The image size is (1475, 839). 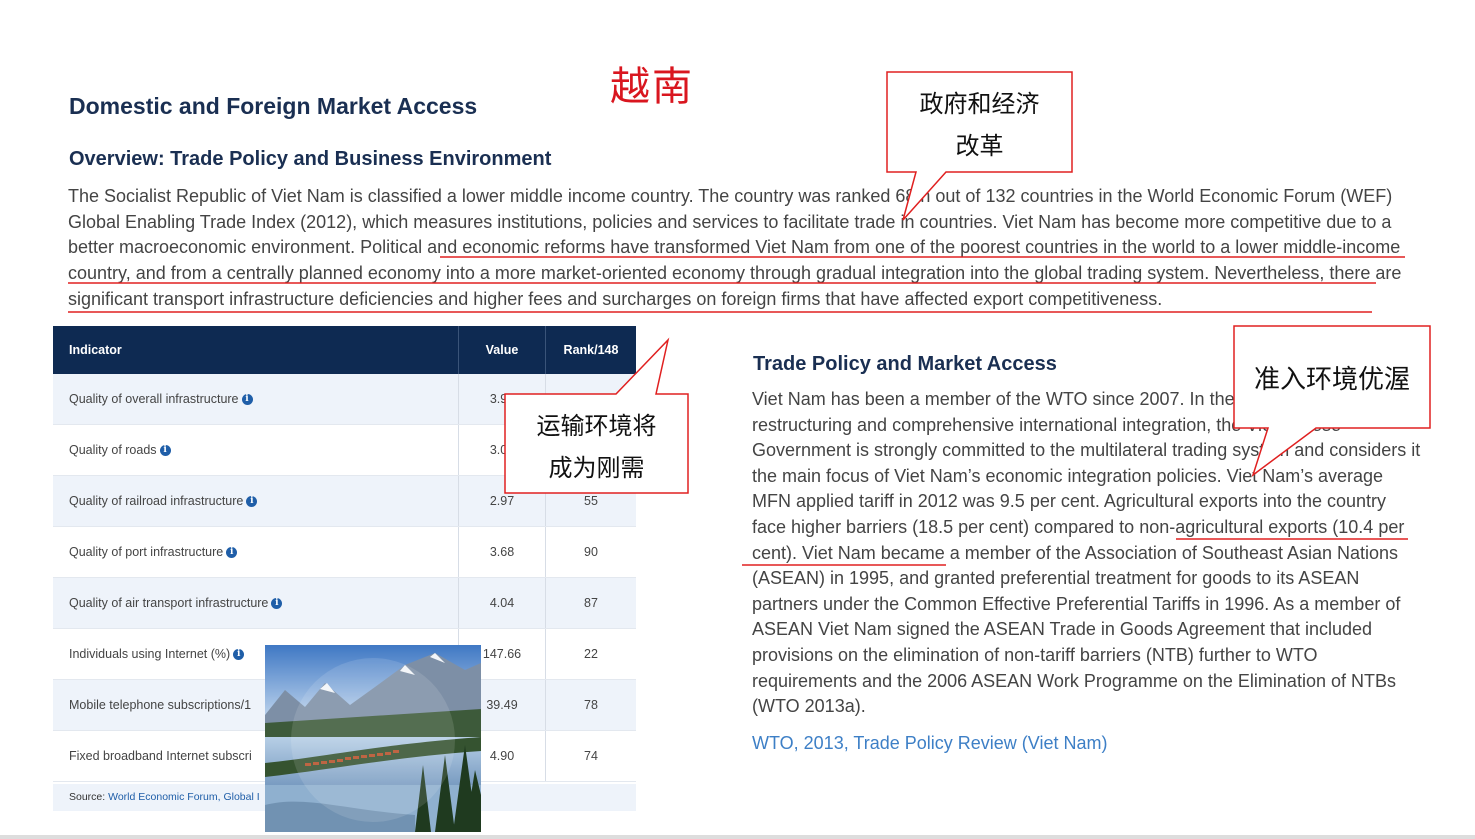 What do you see at coordinates (737, 837) in the screenshot?
I see `bottom-divider` at bounding box center [737, 837].